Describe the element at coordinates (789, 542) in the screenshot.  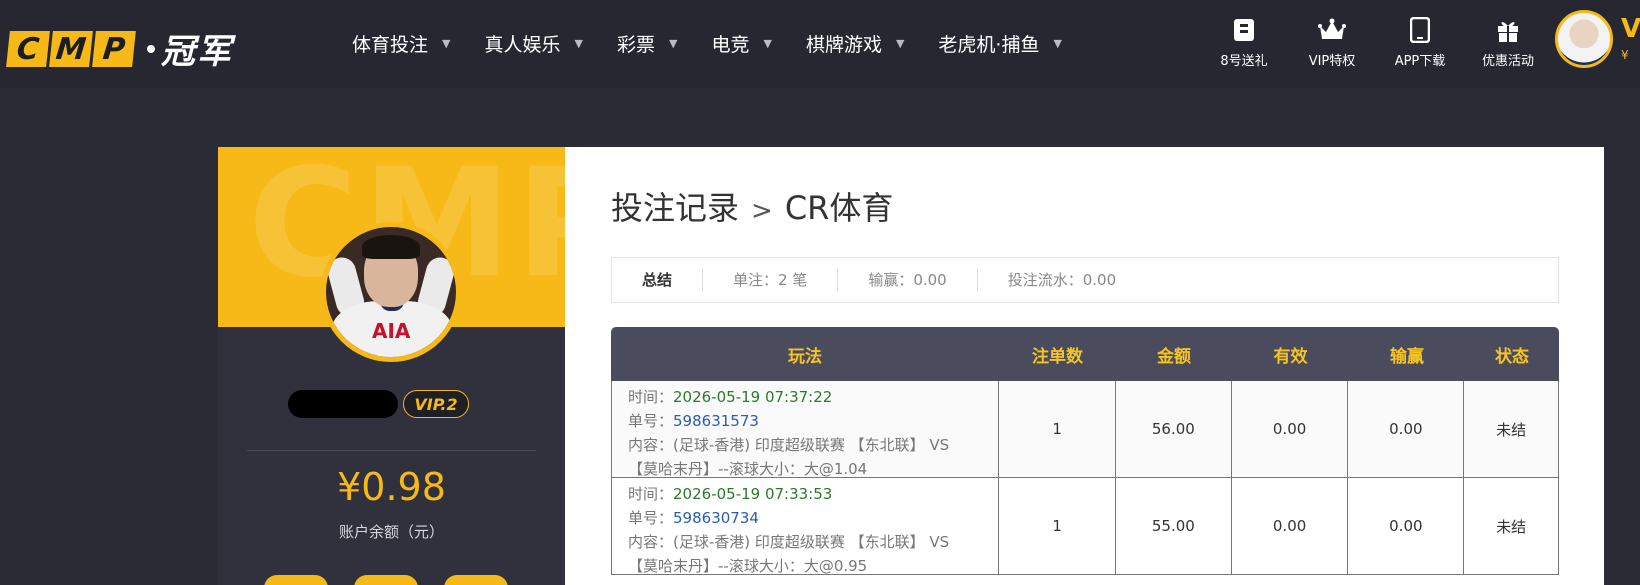
I see `bet-content-line-1: 内容：(足球-香港) 印度超级联赛 【东北联】 VS` at that location.